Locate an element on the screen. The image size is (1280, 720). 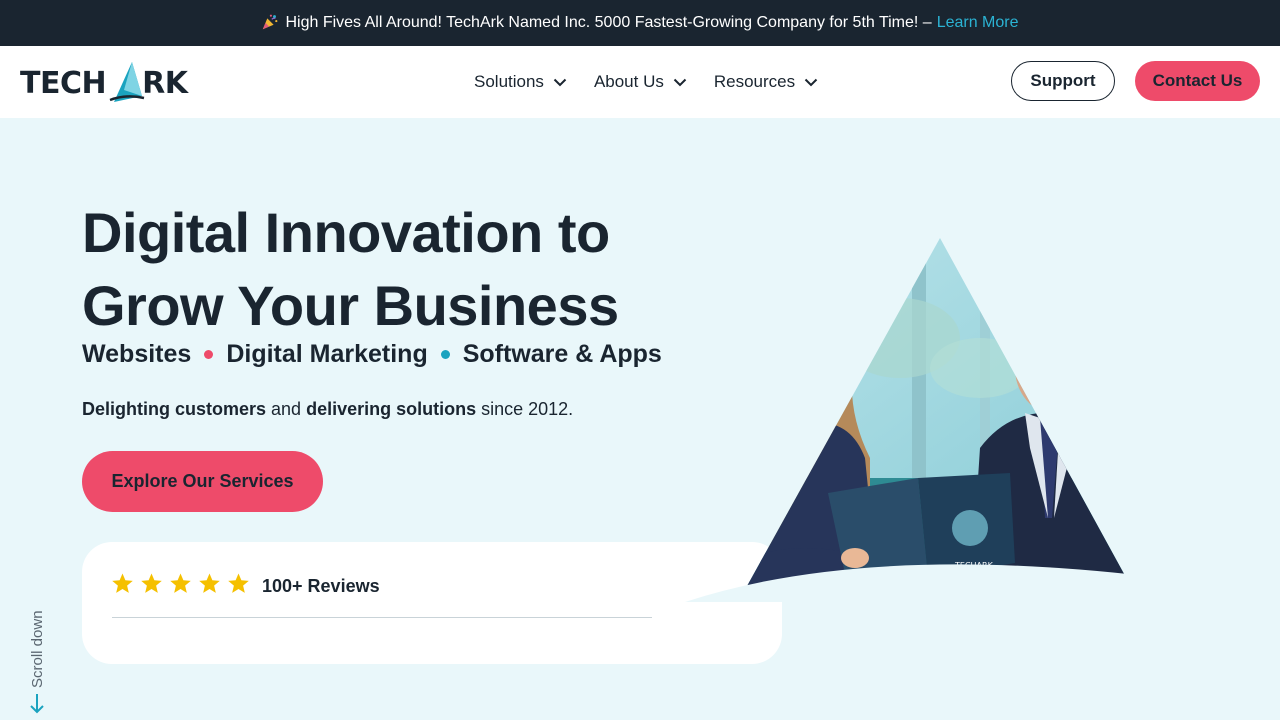
nav-solutions: Solutions is located at coordinates (520, 82).